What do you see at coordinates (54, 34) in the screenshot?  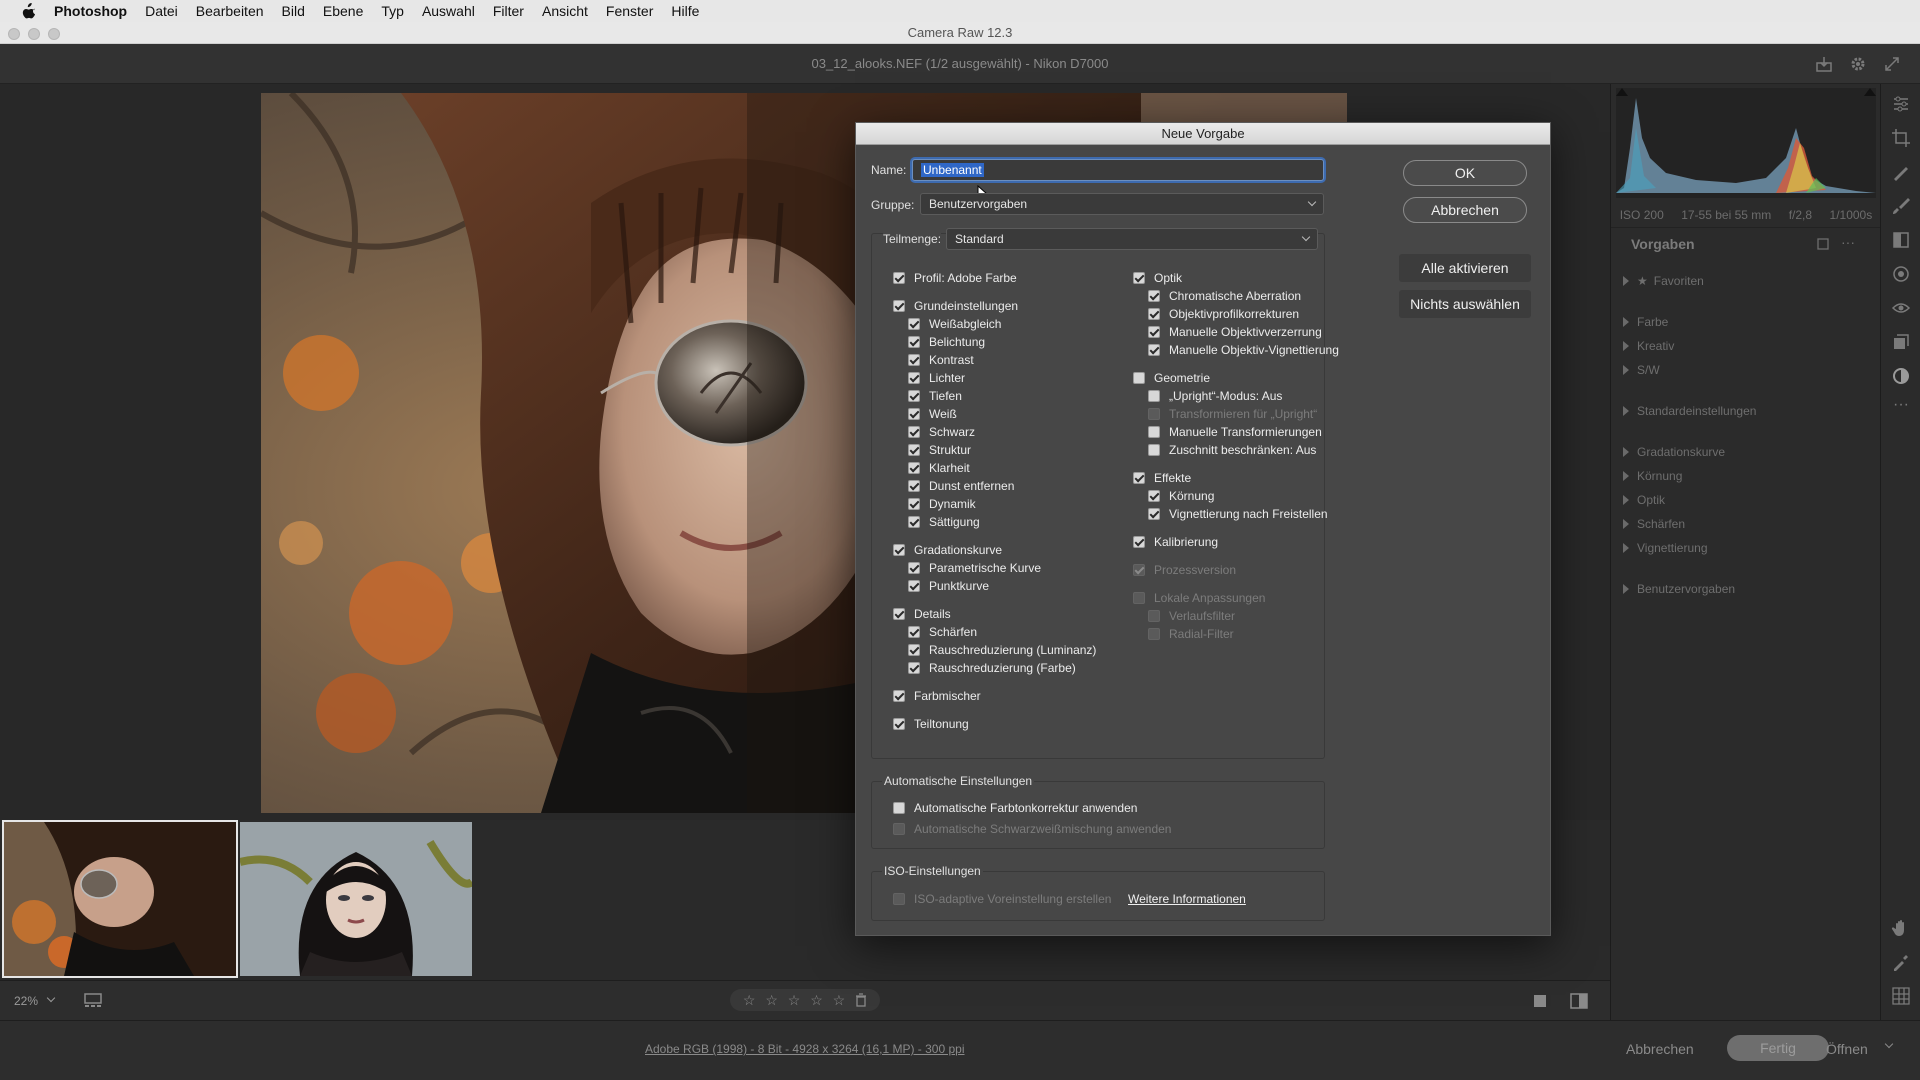 I see `zoom-window-button` at bounding box center [54, 34].